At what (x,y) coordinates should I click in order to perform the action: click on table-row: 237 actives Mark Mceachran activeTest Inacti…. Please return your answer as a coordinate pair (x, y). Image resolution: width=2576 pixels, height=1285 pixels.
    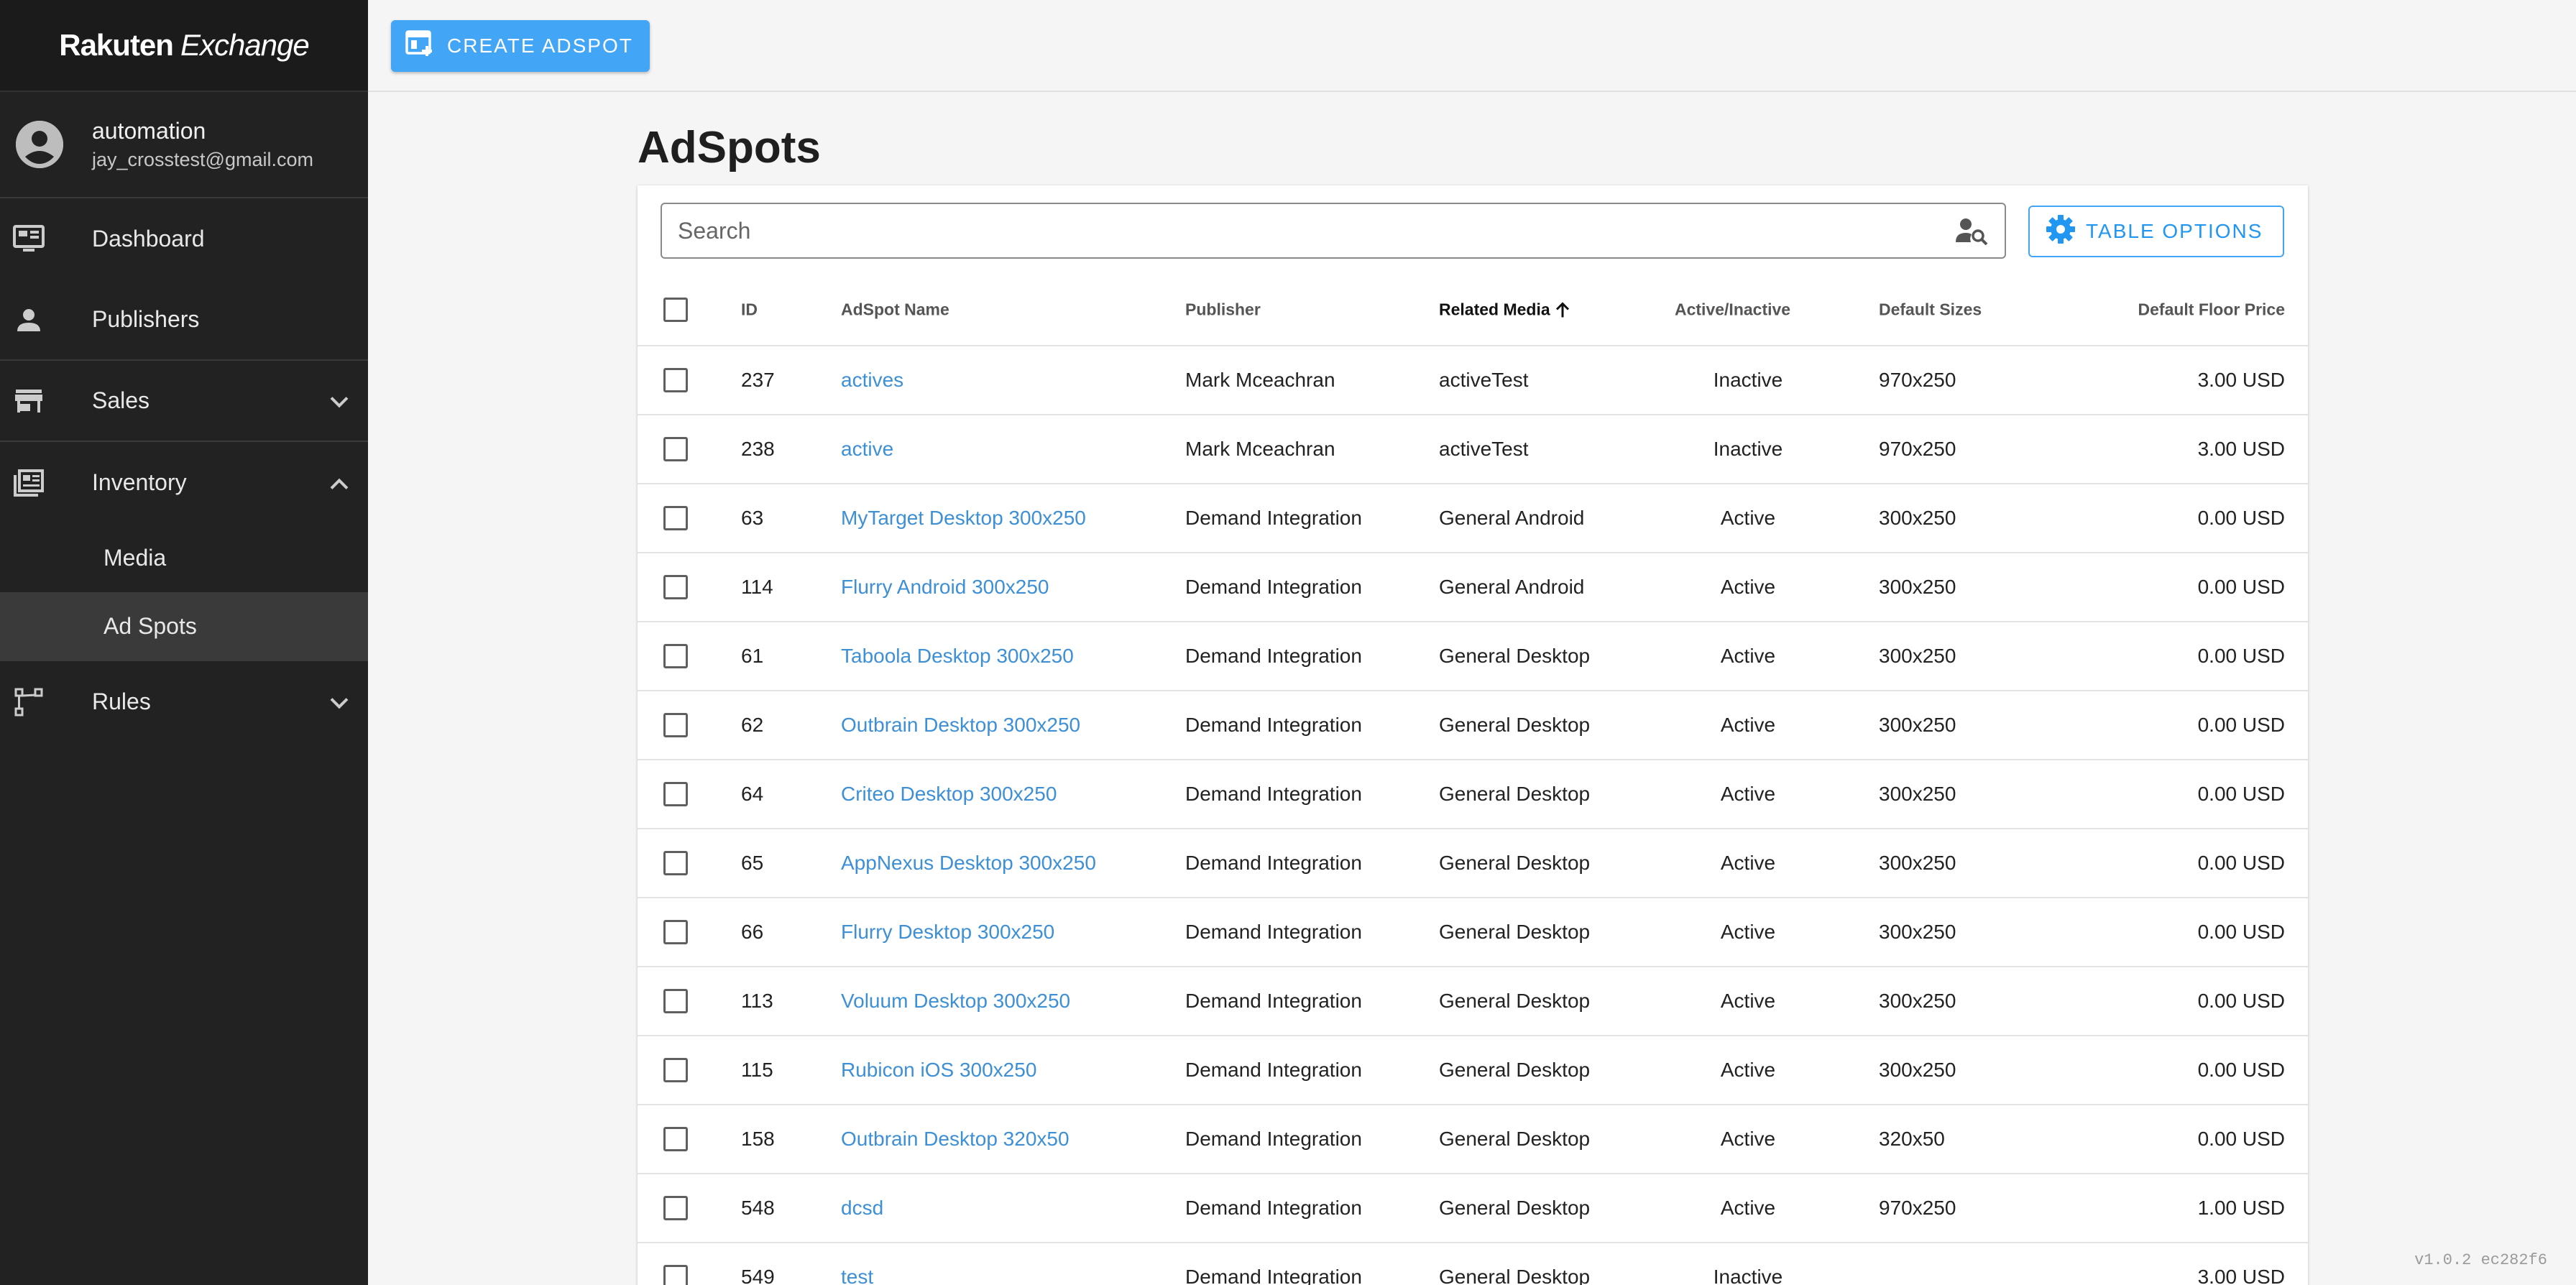
    Looking at the image, I should click on (1473, 380).